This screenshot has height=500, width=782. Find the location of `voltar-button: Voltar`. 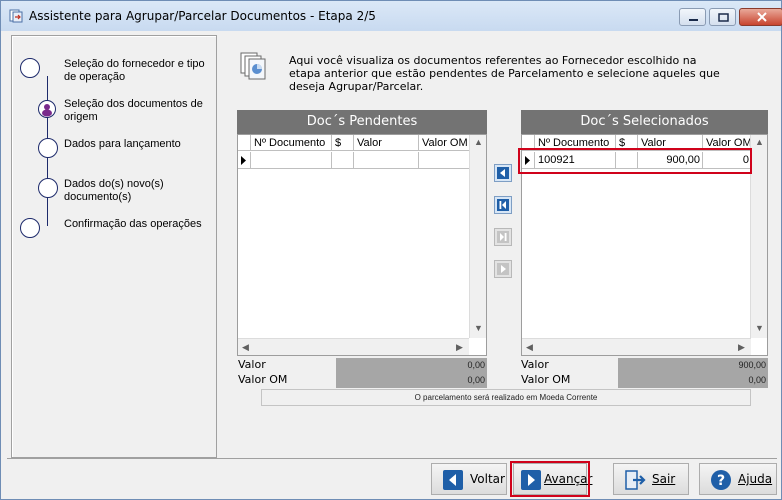

voltar-button: Voltar is located at coordinates (469, 479).